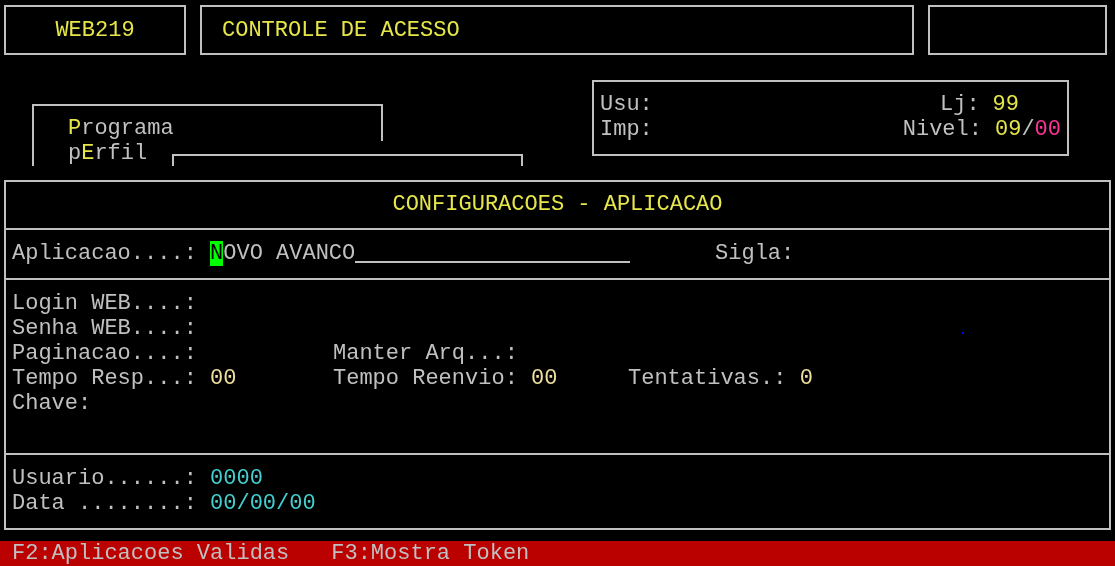 The image size is (1115, 566). I want to click on audit-value: 00/00/00, so click(263, 503).